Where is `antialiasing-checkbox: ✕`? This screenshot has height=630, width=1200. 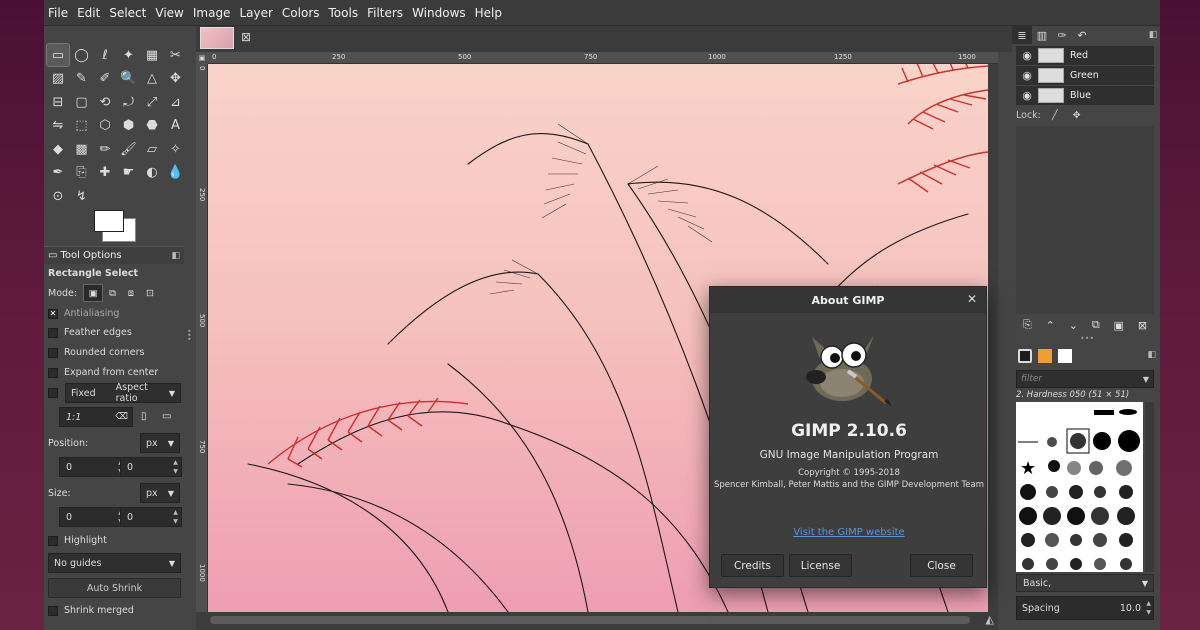
antialiasing-checkbox: ✕ is located at coordinates (53, 313).